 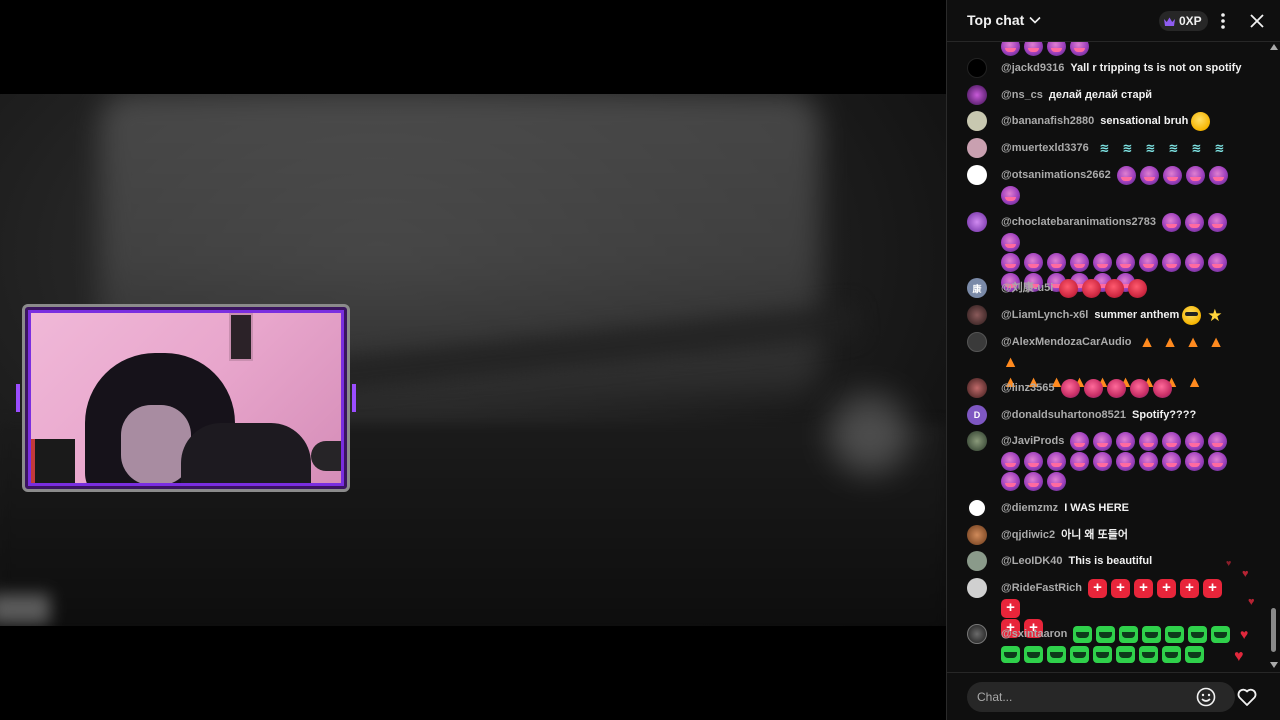 I want to click on xp-badge: 0XP, so click(x=1183, y=21).